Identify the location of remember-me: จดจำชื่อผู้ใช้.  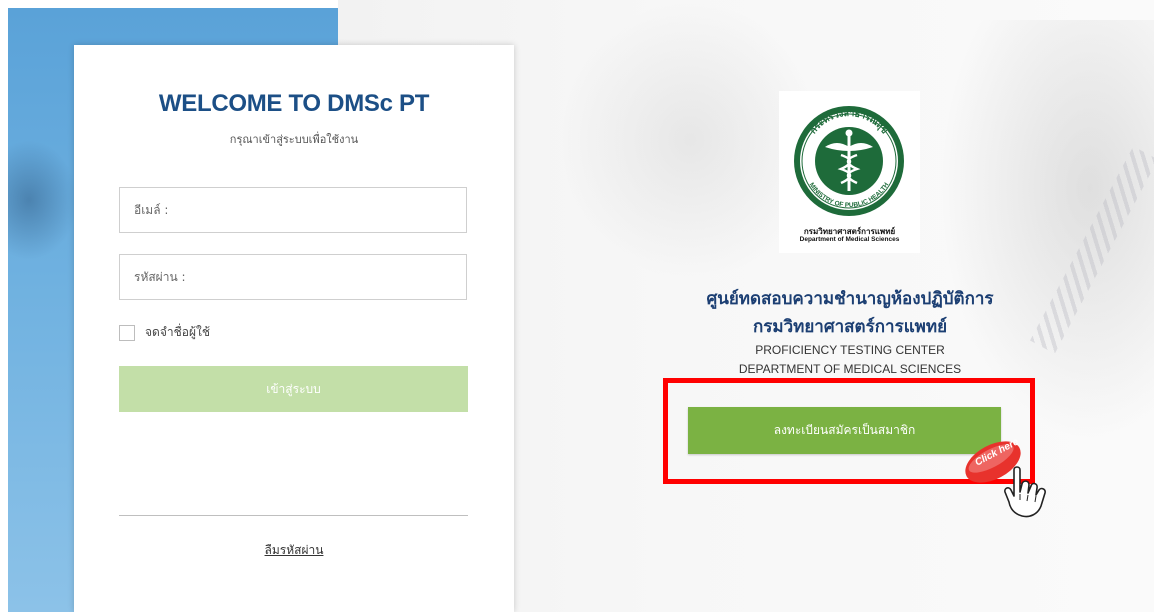
(164, 332).